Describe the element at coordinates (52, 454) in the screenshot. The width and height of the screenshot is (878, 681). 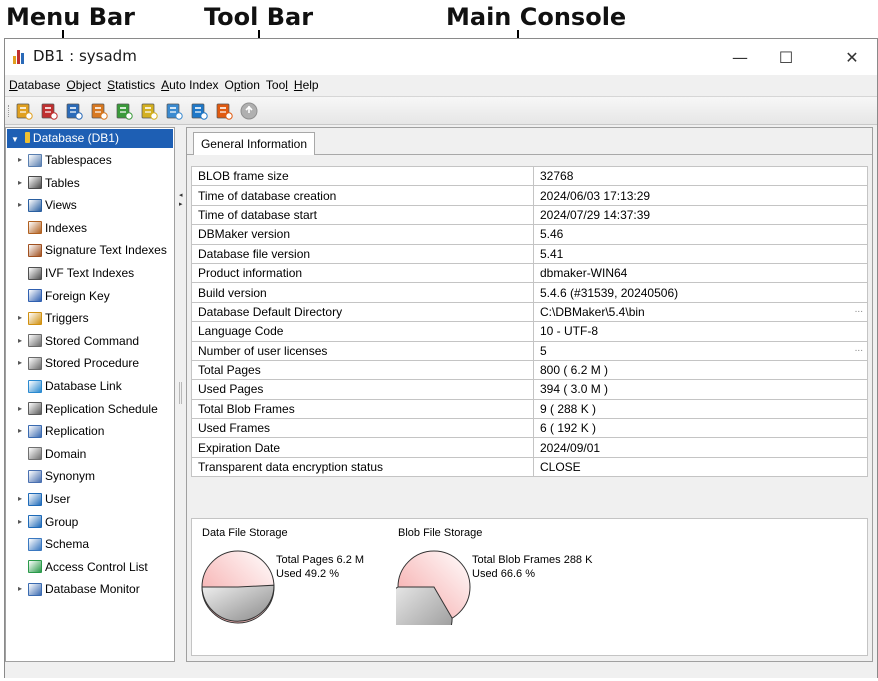
I see `tree-item-domain: Domain` at that location.